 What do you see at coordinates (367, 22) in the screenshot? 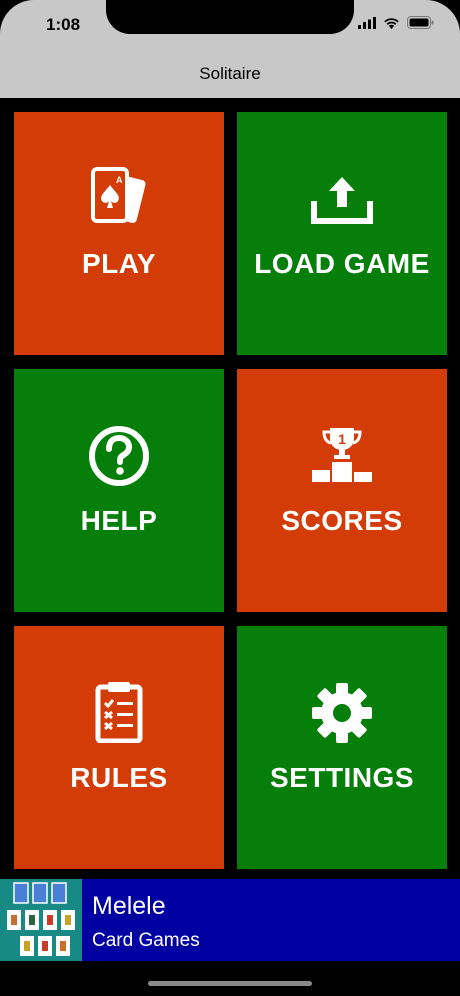
I see `signal-icon` at bounding box center [367, 22].